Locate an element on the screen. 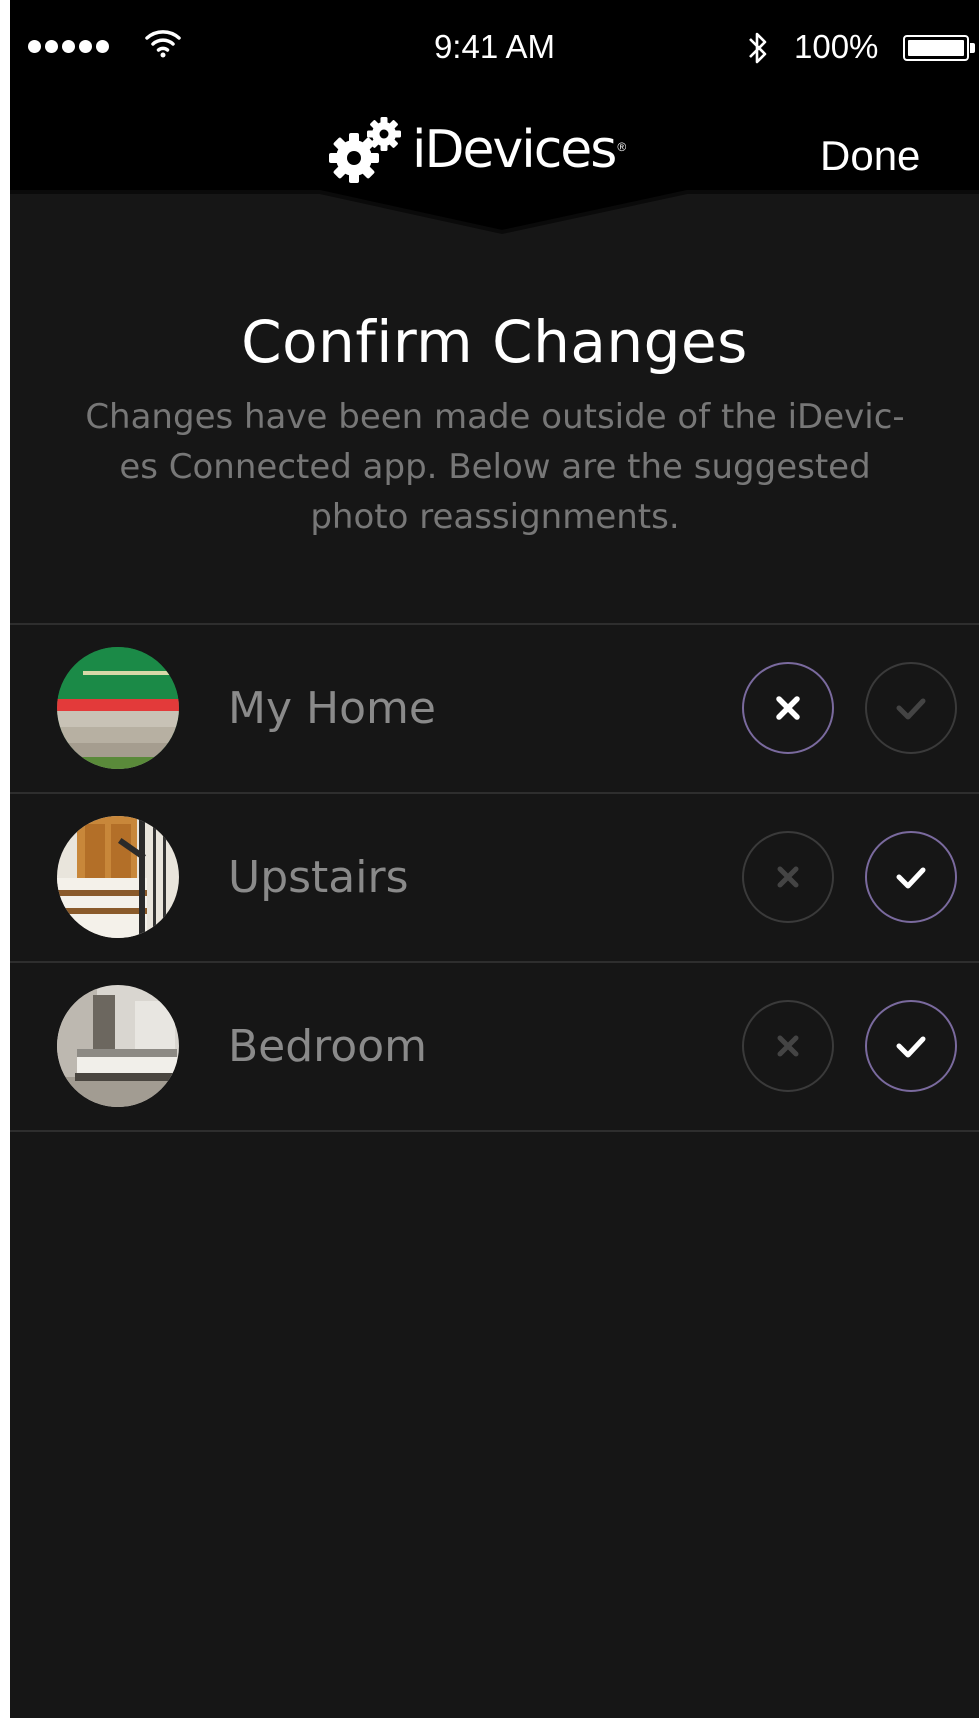 The width and height of the screenshot is (979, 1718). room-name: Upstairs is located at coordinates (318, 877).